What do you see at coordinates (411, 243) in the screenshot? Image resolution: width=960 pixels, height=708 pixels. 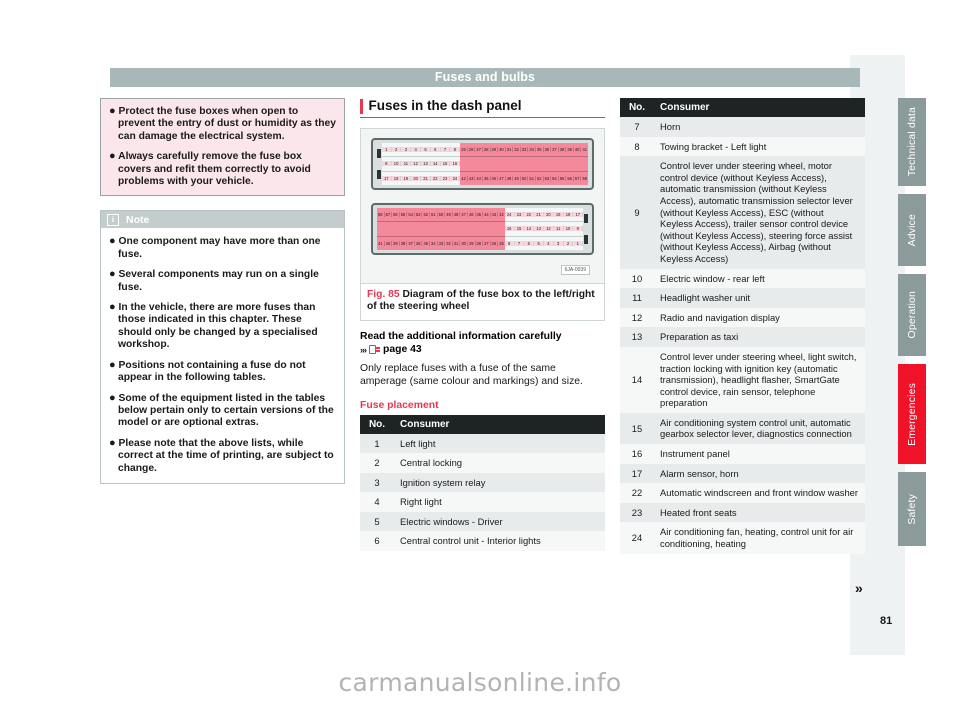 I see `fuse-cell: 37` at bounding box center [411, 243].